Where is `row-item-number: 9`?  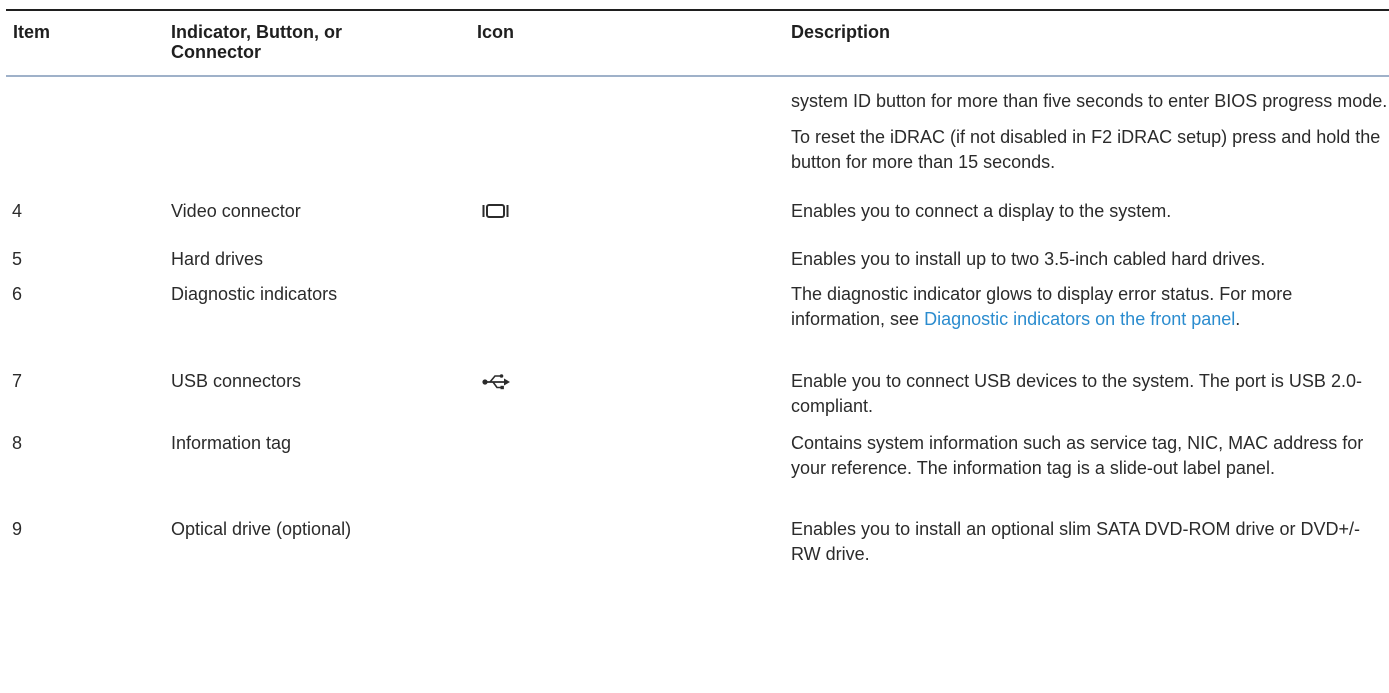 row-item-number: 9 is located at coordinates (17, 529).